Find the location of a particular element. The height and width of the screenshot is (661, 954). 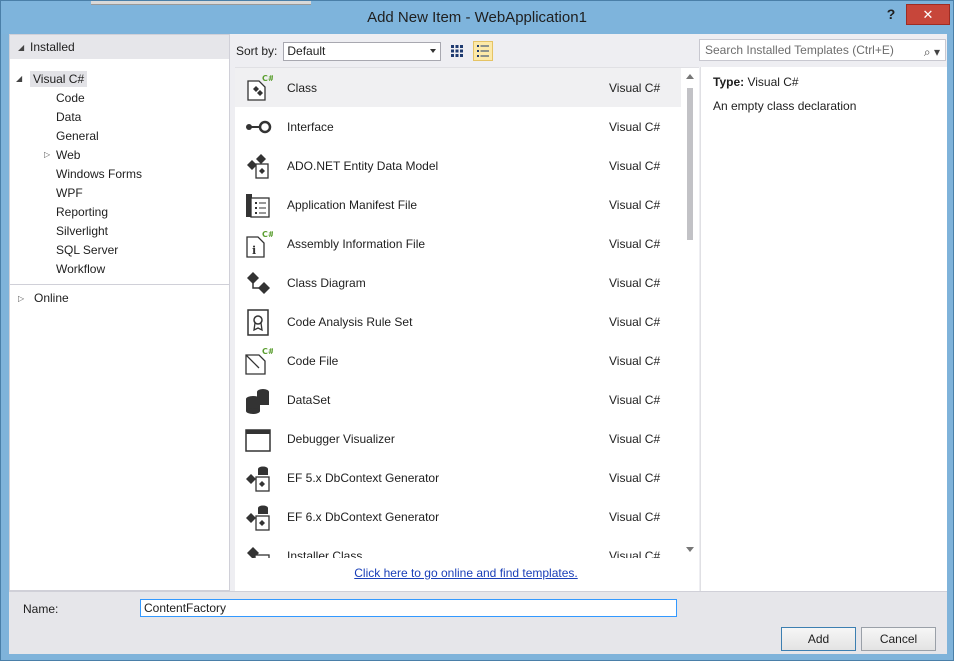

type-value: Visual C# is located at coordinates (773, 82).